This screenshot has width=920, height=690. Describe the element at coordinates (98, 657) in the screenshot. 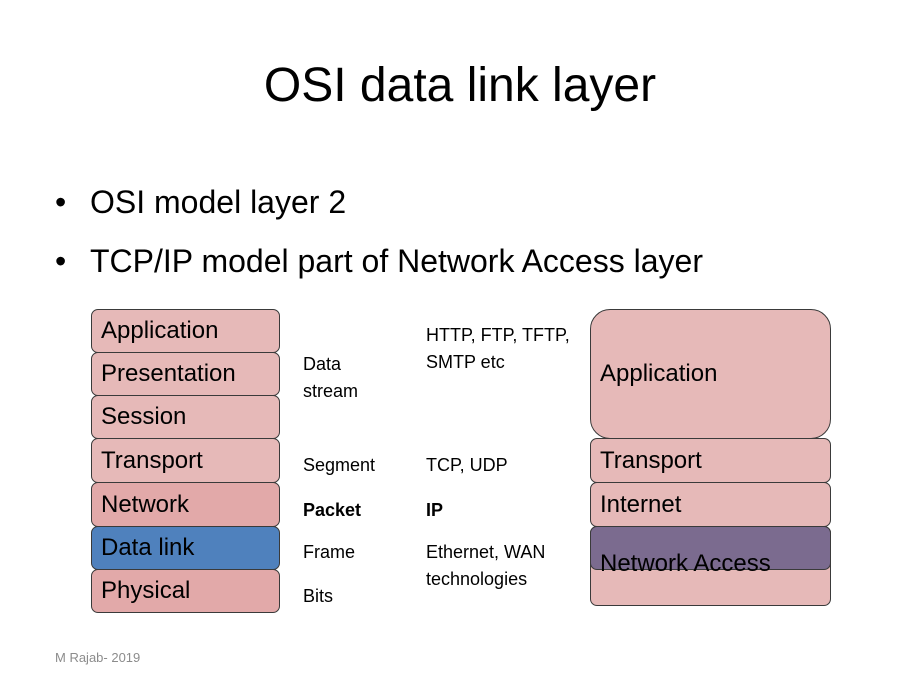

I see `footer: M Rajab- 2019` at that location.